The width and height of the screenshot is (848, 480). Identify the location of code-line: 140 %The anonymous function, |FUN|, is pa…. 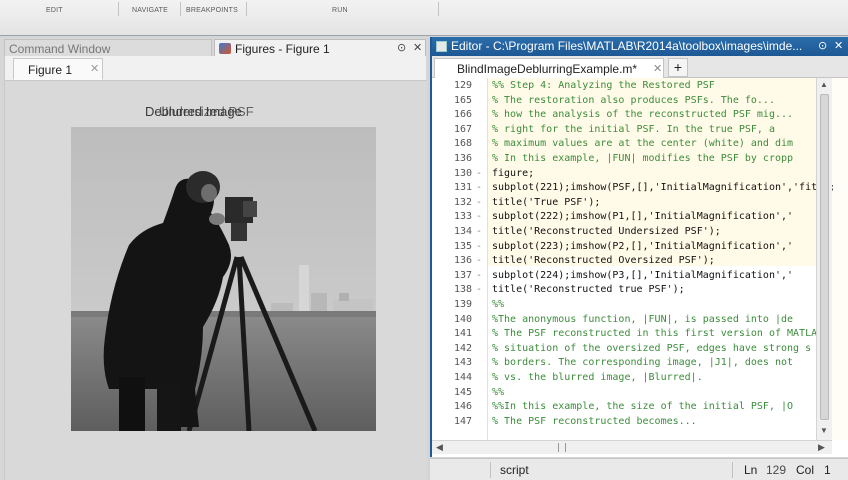
(640, 321).